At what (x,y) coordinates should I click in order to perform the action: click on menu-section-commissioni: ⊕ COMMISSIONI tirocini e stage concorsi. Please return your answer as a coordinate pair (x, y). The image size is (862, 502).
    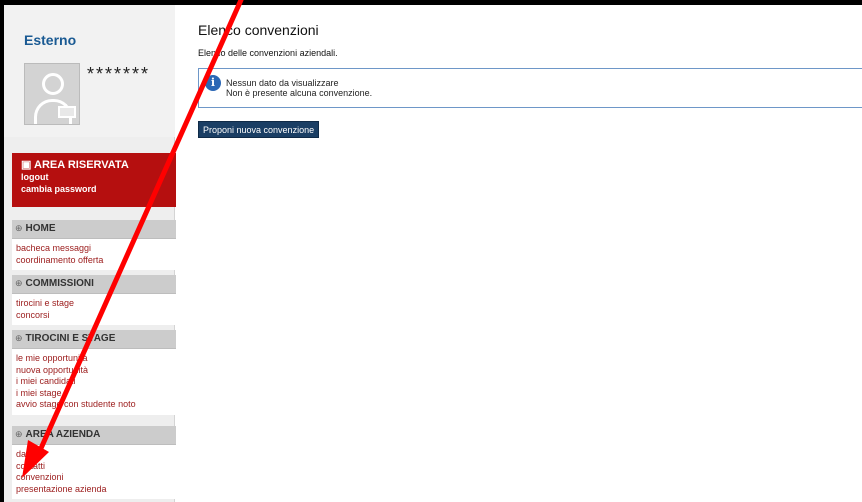
    Looking at the image, I should click on (94, 300).